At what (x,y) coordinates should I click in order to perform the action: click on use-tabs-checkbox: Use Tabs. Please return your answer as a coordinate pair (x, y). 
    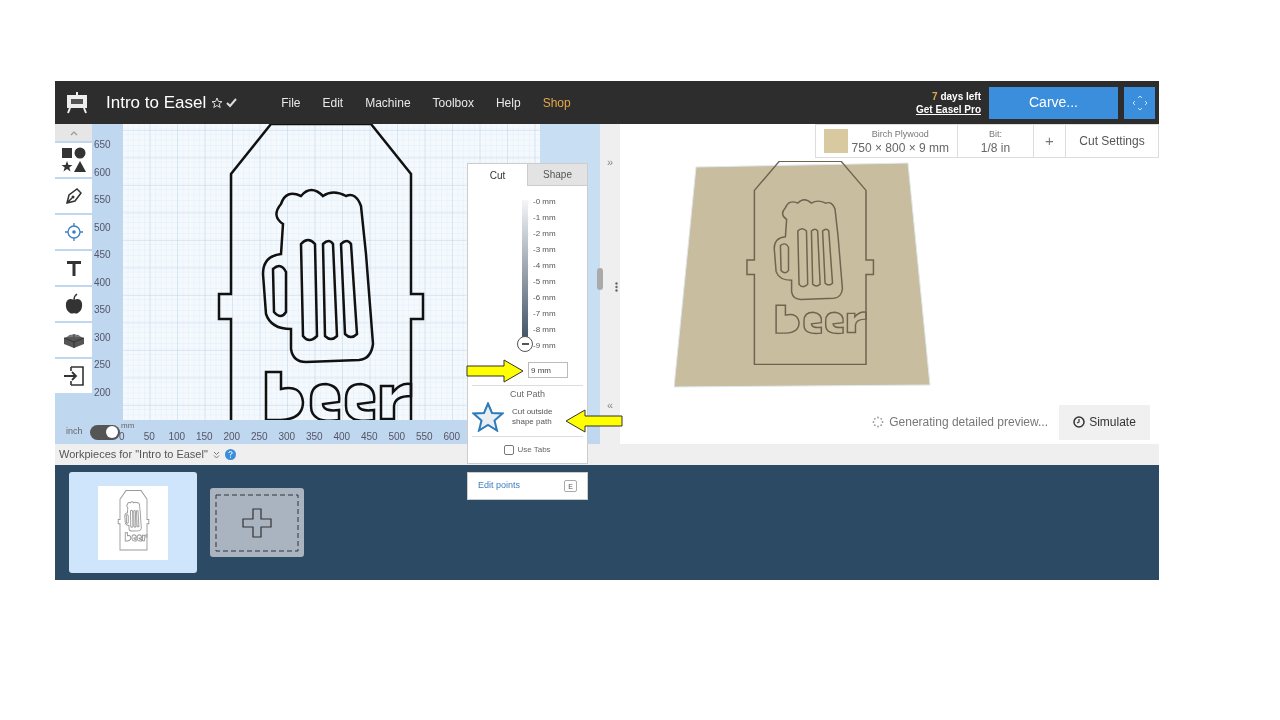
    Looking at the image, I should click on (527, 449).